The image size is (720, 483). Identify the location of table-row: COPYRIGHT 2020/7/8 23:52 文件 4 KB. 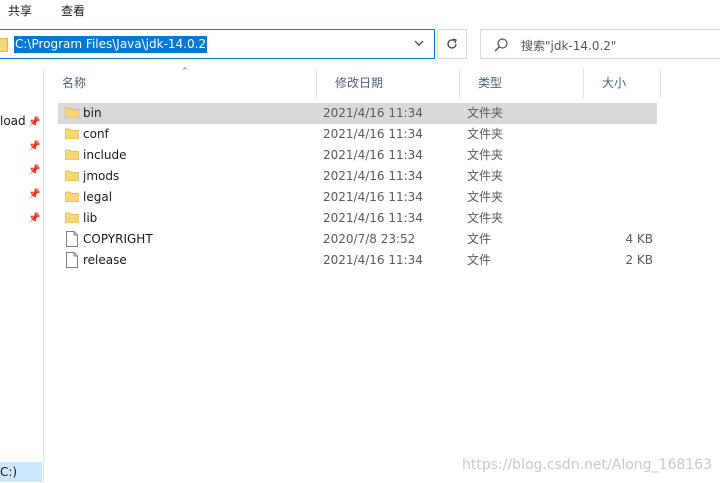
(357, 239).